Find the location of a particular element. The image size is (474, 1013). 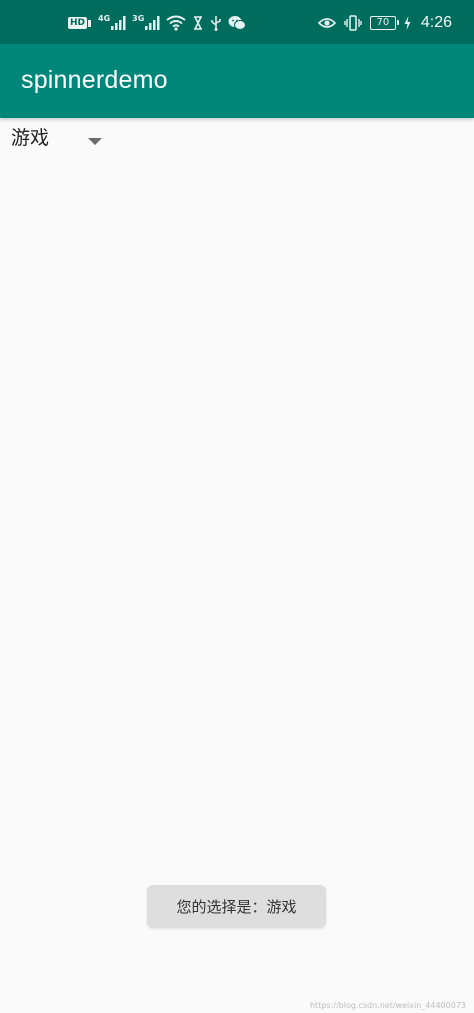

3g-signal-icon: 3G is located at coordinates (146, 23).